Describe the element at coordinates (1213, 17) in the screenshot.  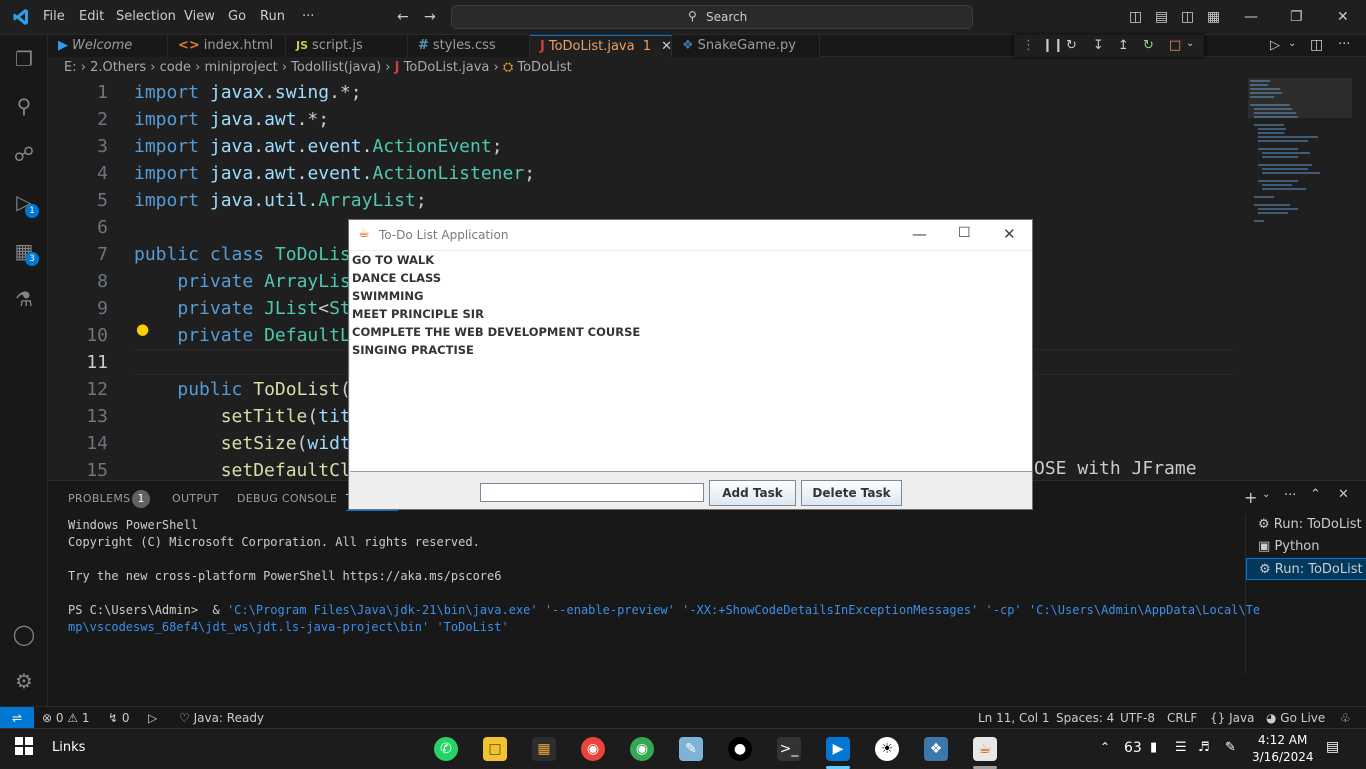
I see `customize-layout-icon: ▦` at that location.